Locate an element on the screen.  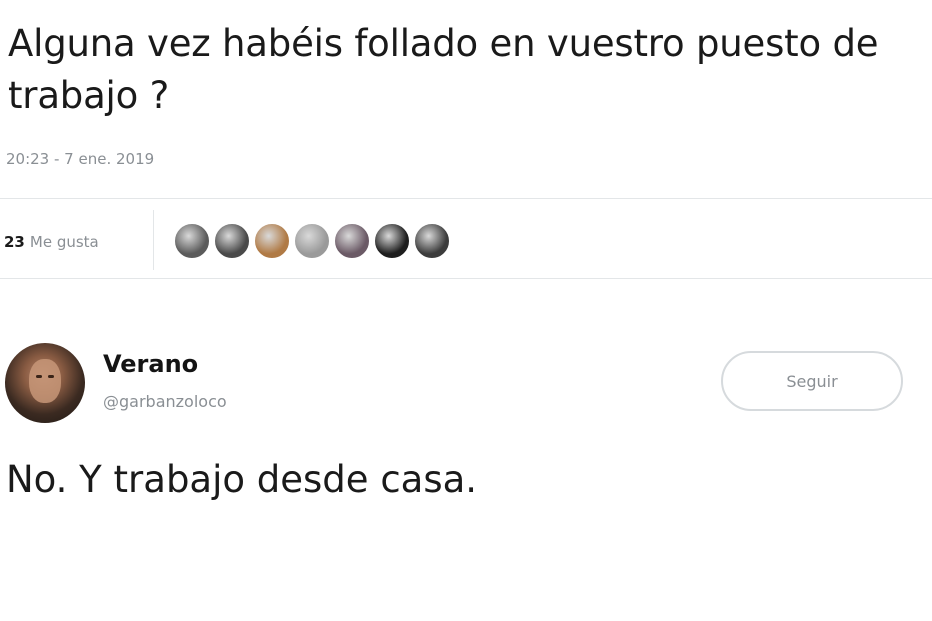
follow-button: Seguir is located at coordinates (812, 381).